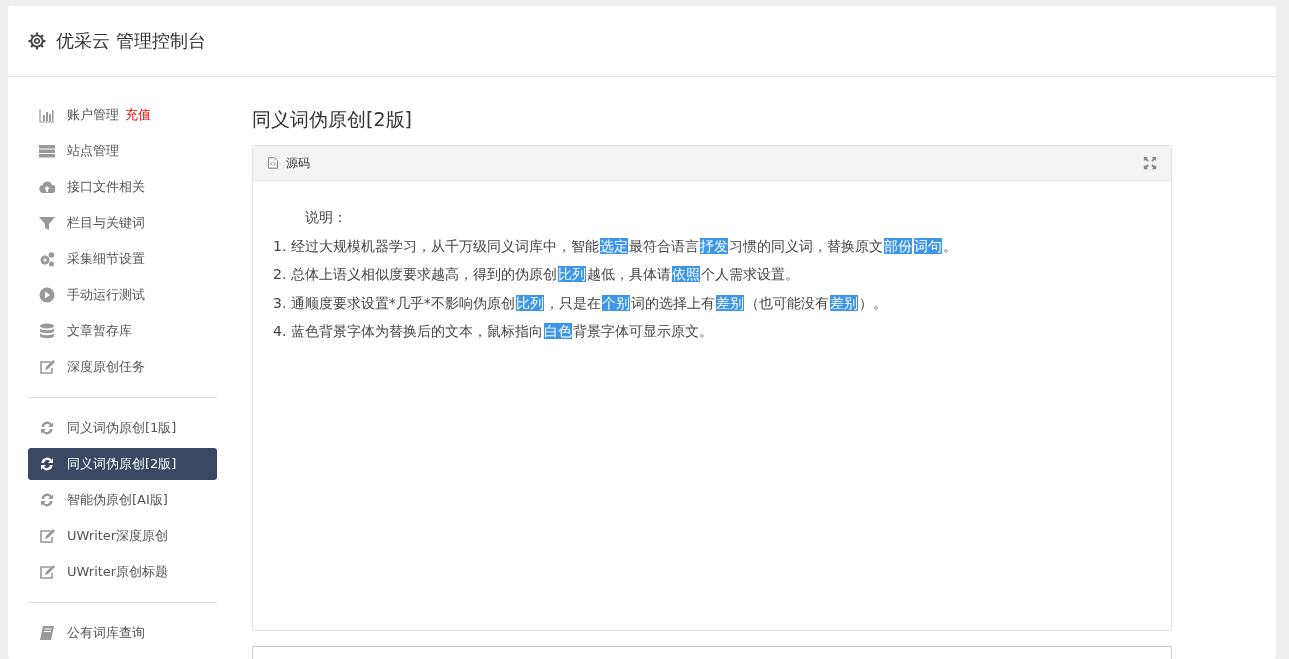 The height and width of the screenshot is (659, 1289). What do you see at coordinates (536, 274) in the screenshot?
I see `note-line: 2. 总体上语义相似度要求越高，得到的伪原创 比列越低，具体请依照个人需求设置。` at bounding box center [536, 274].